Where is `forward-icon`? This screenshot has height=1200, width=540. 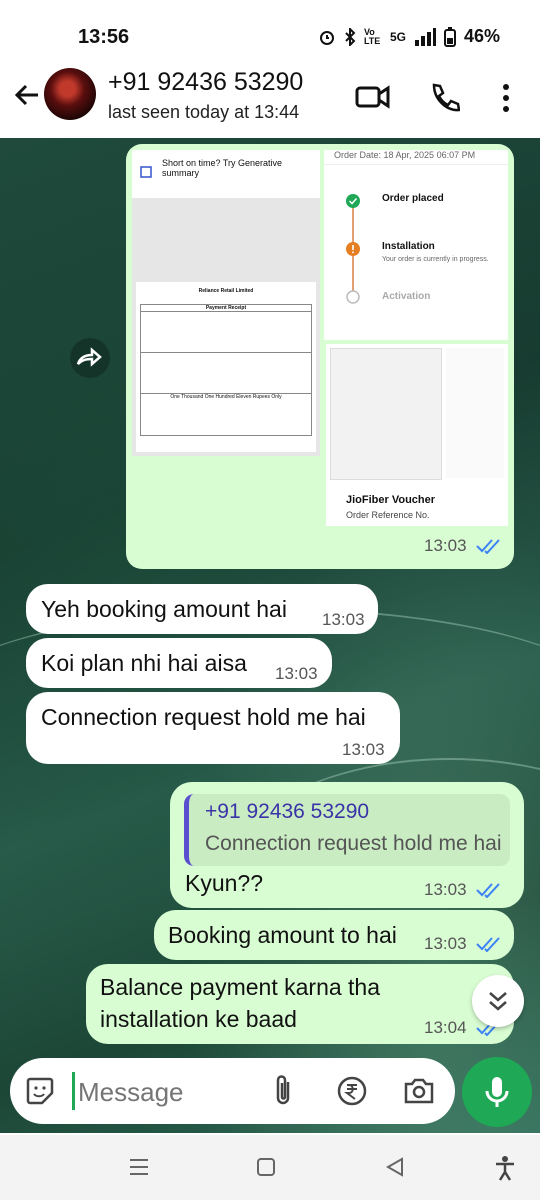
forward-icon is located at coordinates (89, 357).